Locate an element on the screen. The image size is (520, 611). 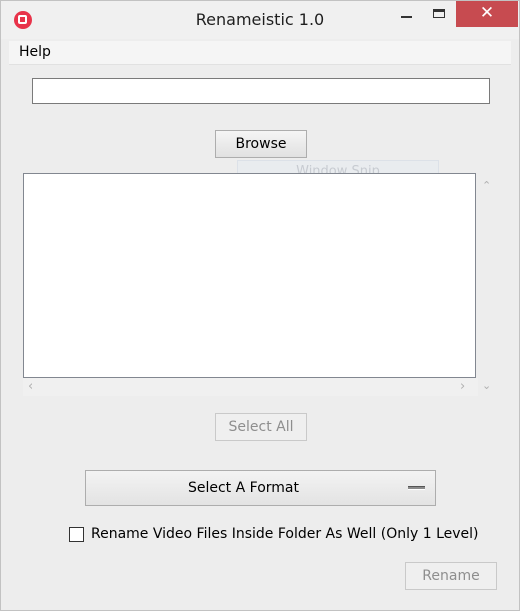
recurse-checkbox is located at coordinates (76, 534).